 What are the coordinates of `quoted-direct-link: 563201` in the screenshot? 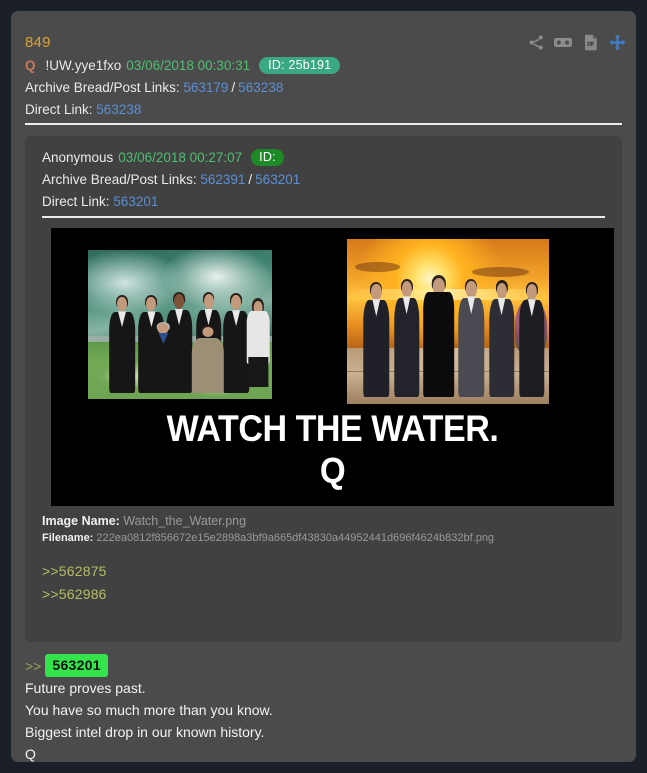 It's located at (135, 201).